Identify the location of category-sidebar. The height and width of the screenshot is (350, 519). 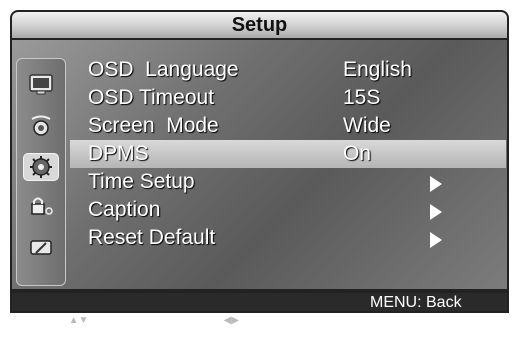
(41, 172).